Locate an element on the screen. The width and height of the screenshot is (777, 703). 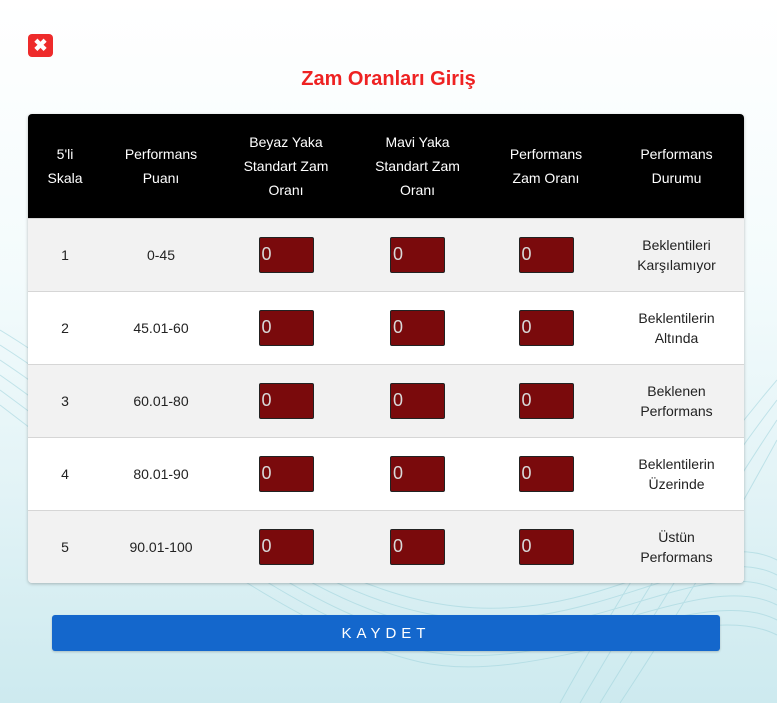
score-cell: 80.01-90 is located at coordinates (161, 473).